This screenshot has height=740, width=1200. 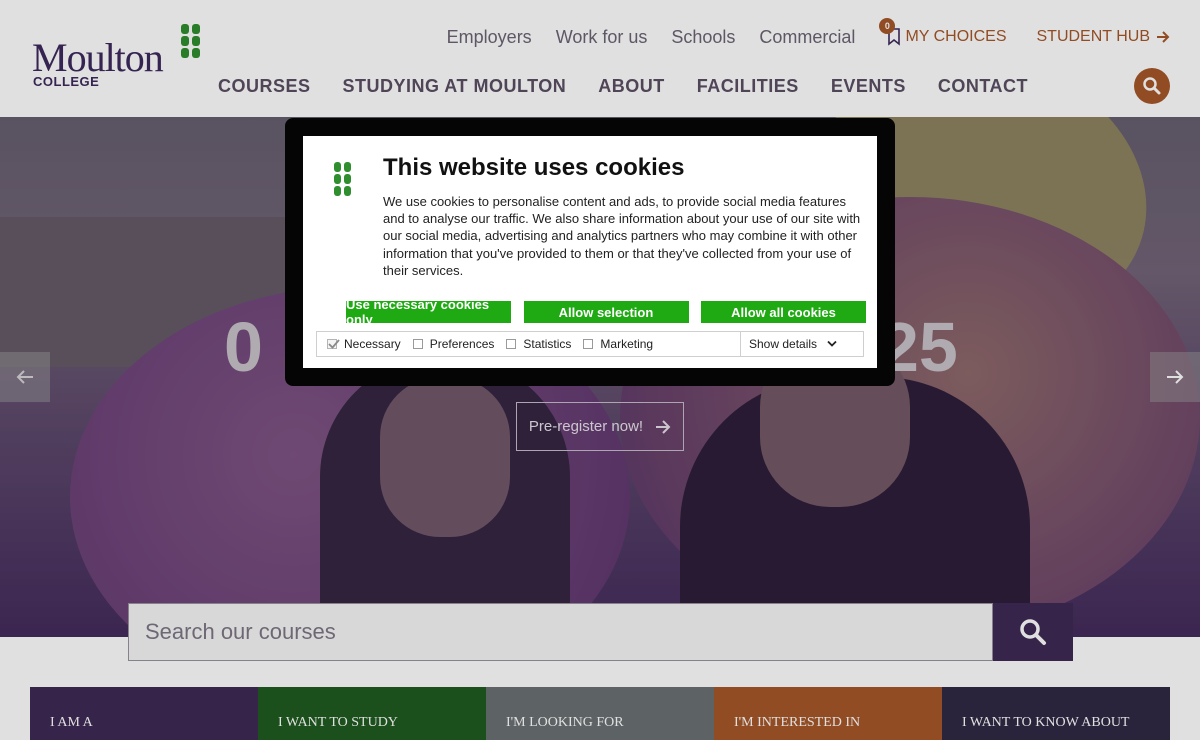 What do you see at coordinates (511, 344) in the screenshot?
I see `statistics-checkbox` at bounding box center [511, 344].